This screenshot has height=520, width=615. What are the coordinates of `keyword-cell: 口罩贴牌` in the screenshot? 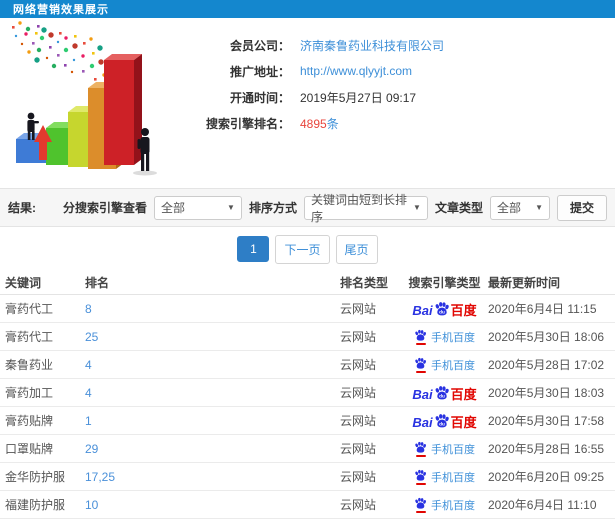 It's located at (29, 449).